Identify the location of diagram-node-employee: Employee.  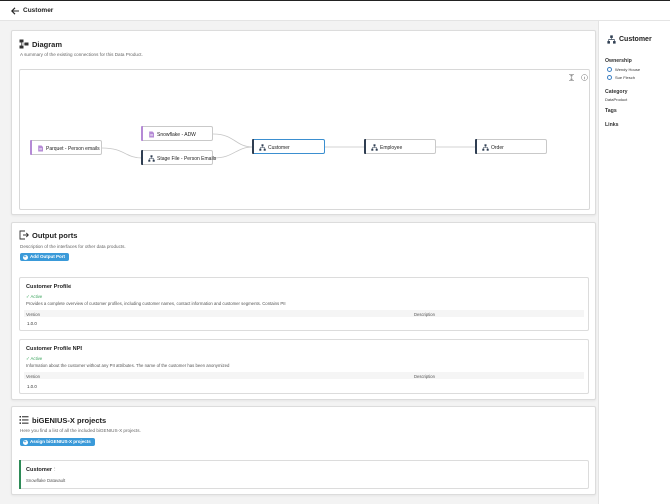
(400, 146).